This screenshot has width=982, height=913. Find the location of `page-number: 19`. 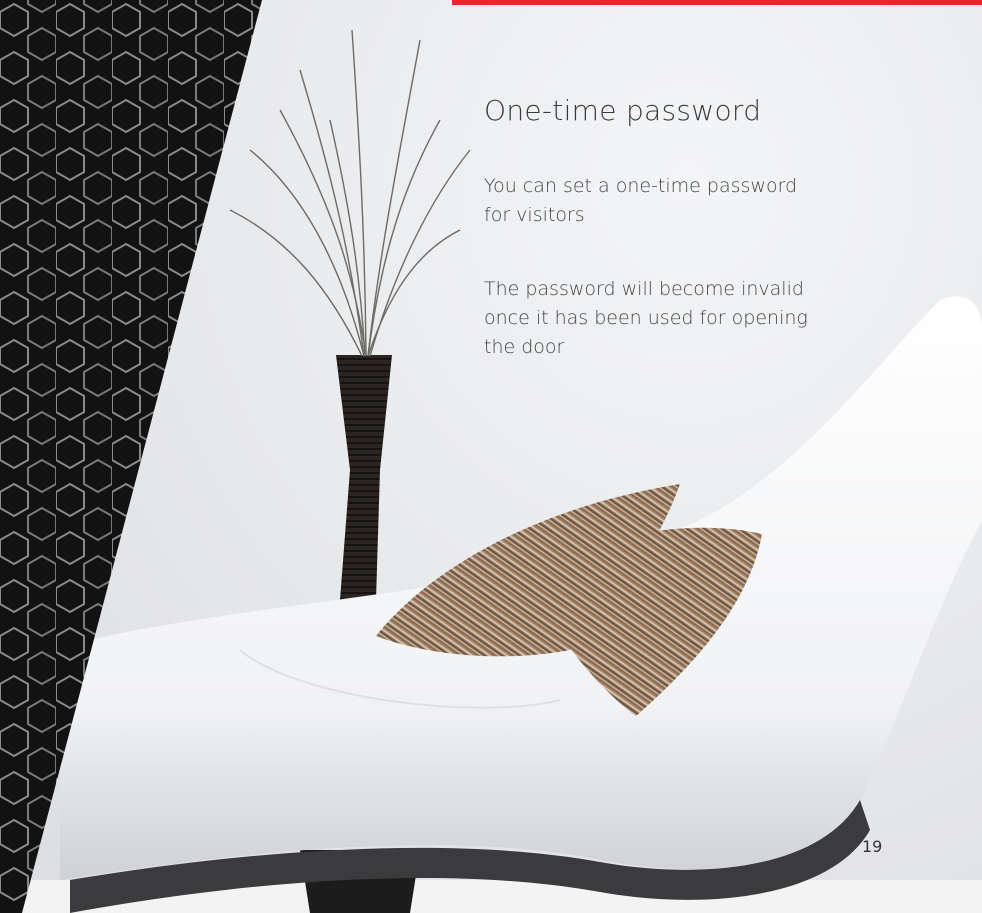

page-number: 19 is located at coordinates (872, 846).